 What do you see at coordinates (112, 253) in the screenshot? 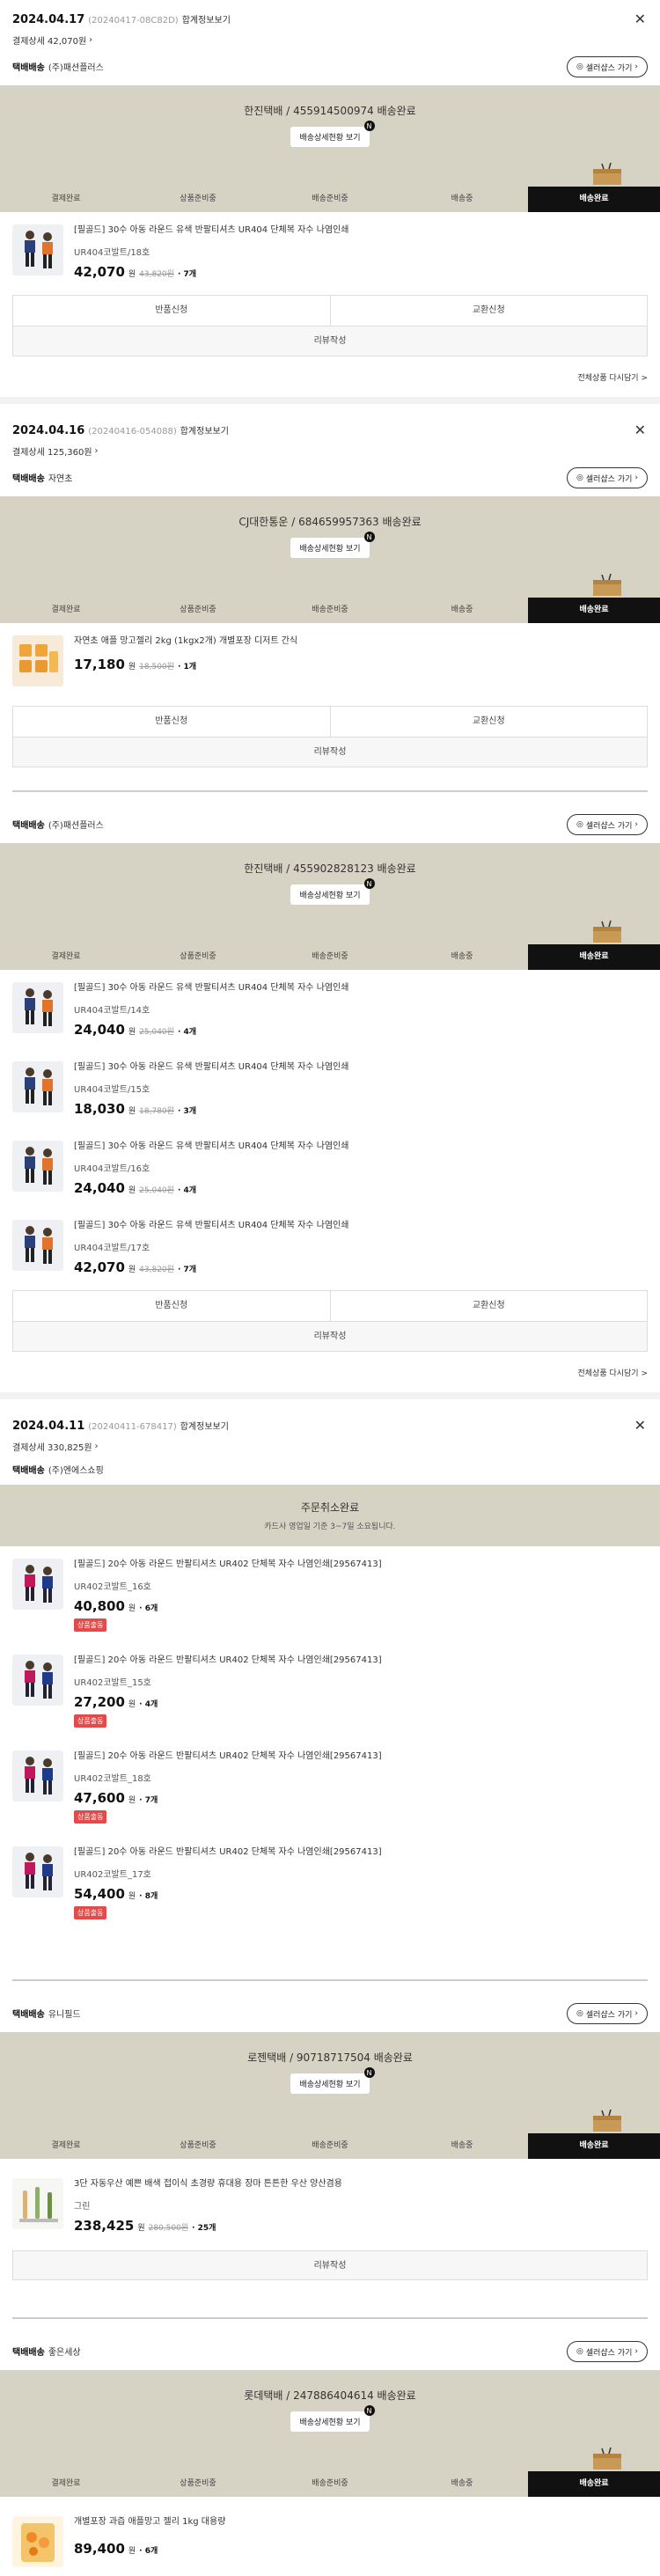
I see `product-option: UR404코발트/18호` at bounding box center [112, 253].